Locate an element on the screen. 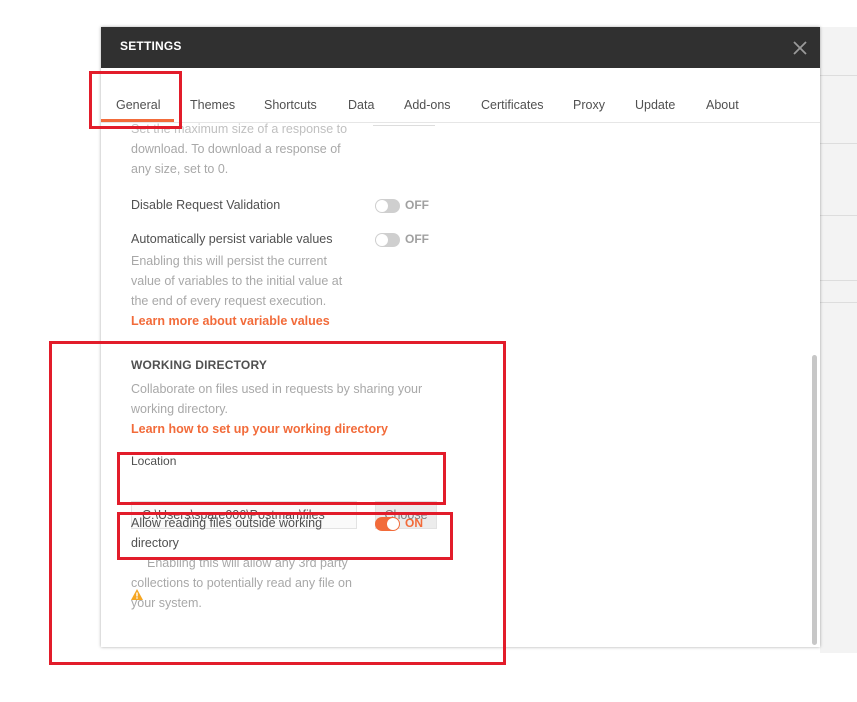 The image size is (857, 702). tab-add-ons: Add-ons is located at coordinates (427, 105).